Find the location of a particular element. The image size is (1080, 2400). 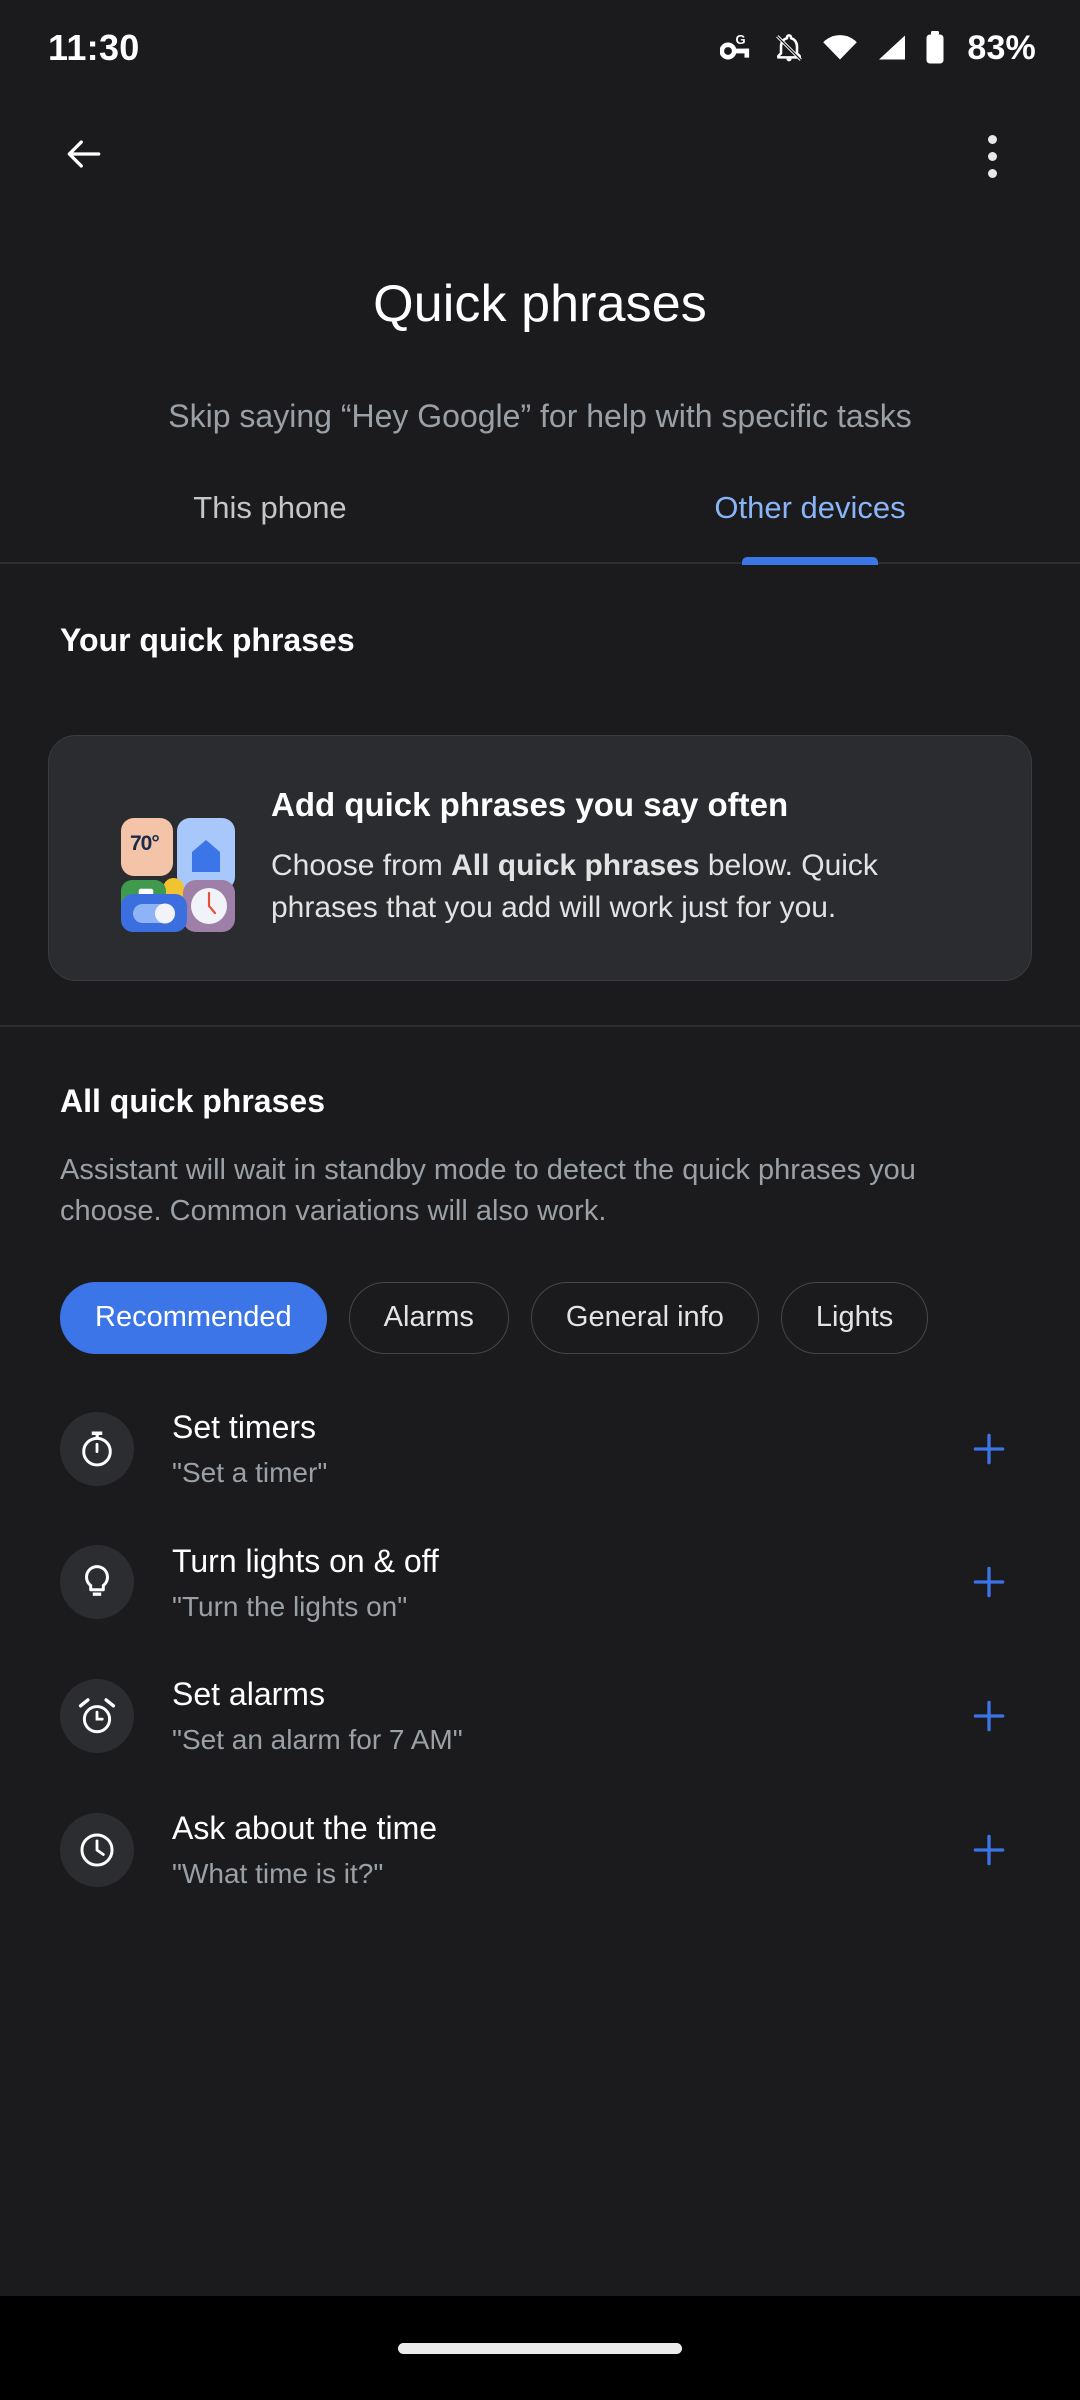

alarm-icon is located at coordinates (97, 1716).